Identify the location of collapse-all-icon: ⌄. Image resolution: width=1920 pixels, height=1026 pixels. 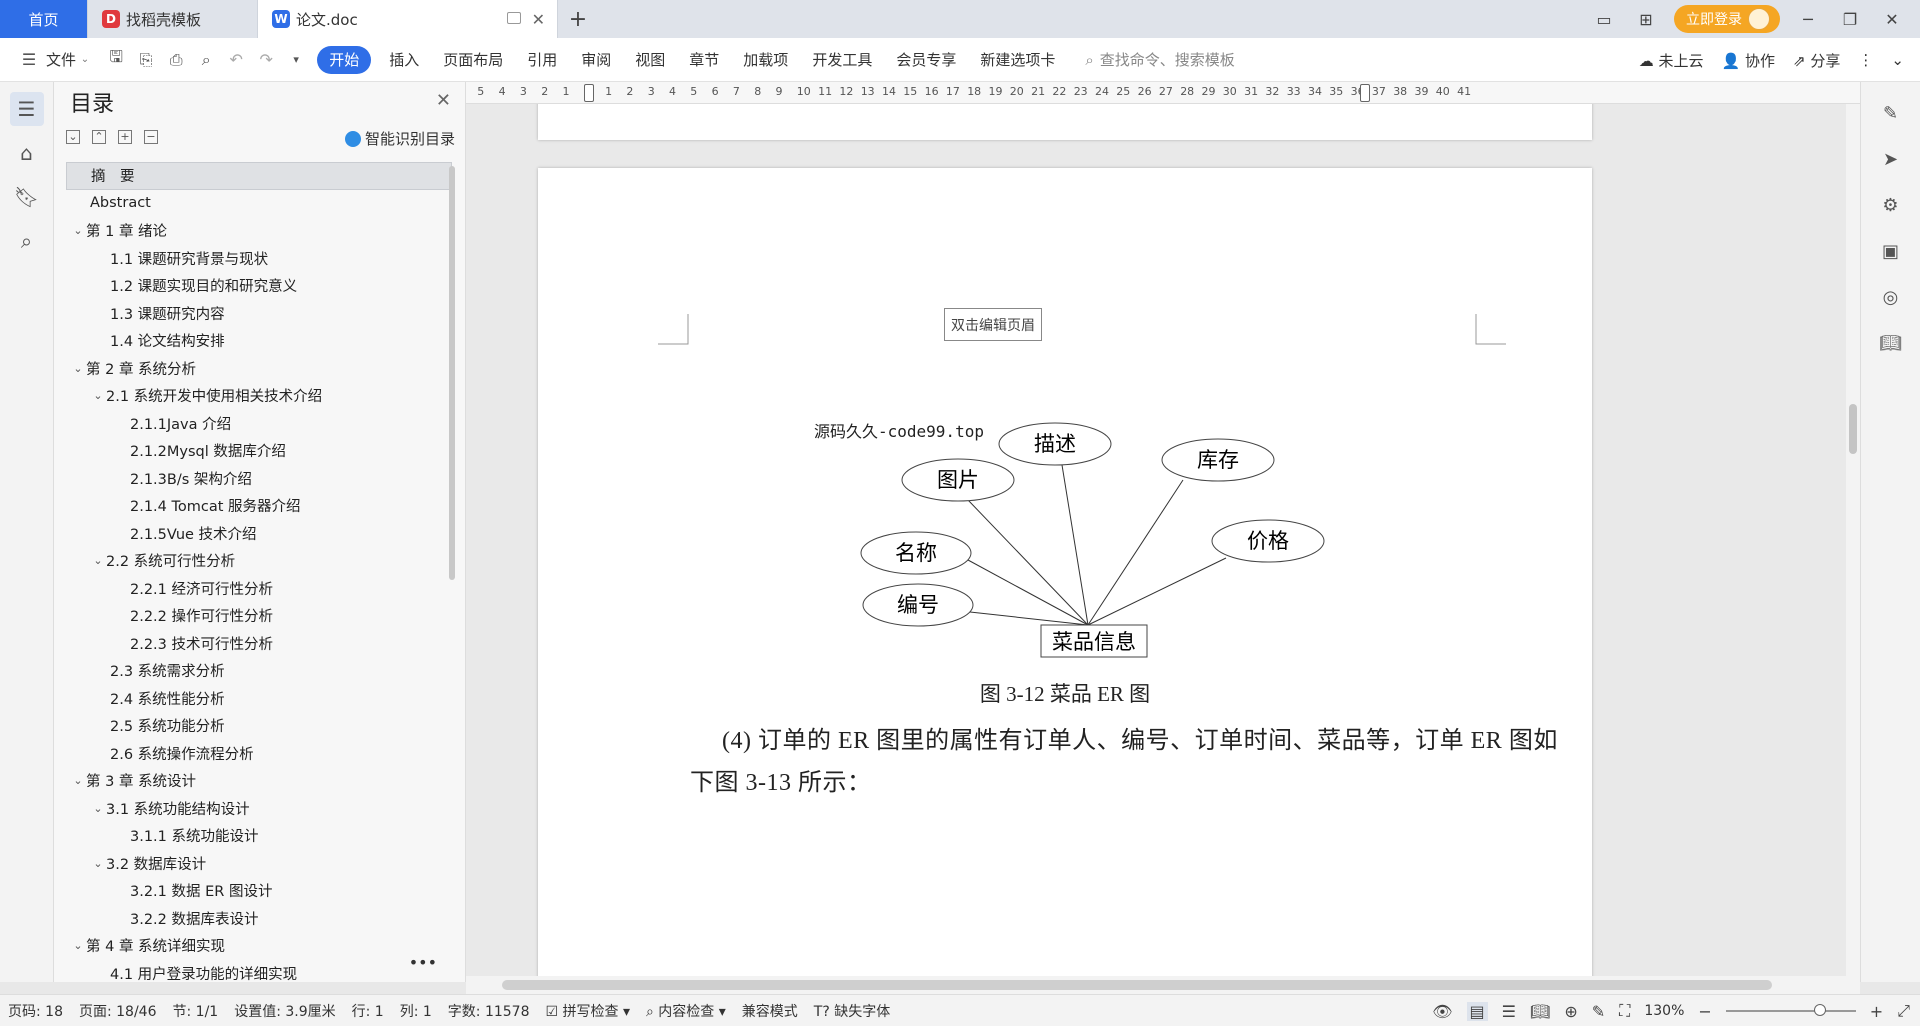
(73, 137).